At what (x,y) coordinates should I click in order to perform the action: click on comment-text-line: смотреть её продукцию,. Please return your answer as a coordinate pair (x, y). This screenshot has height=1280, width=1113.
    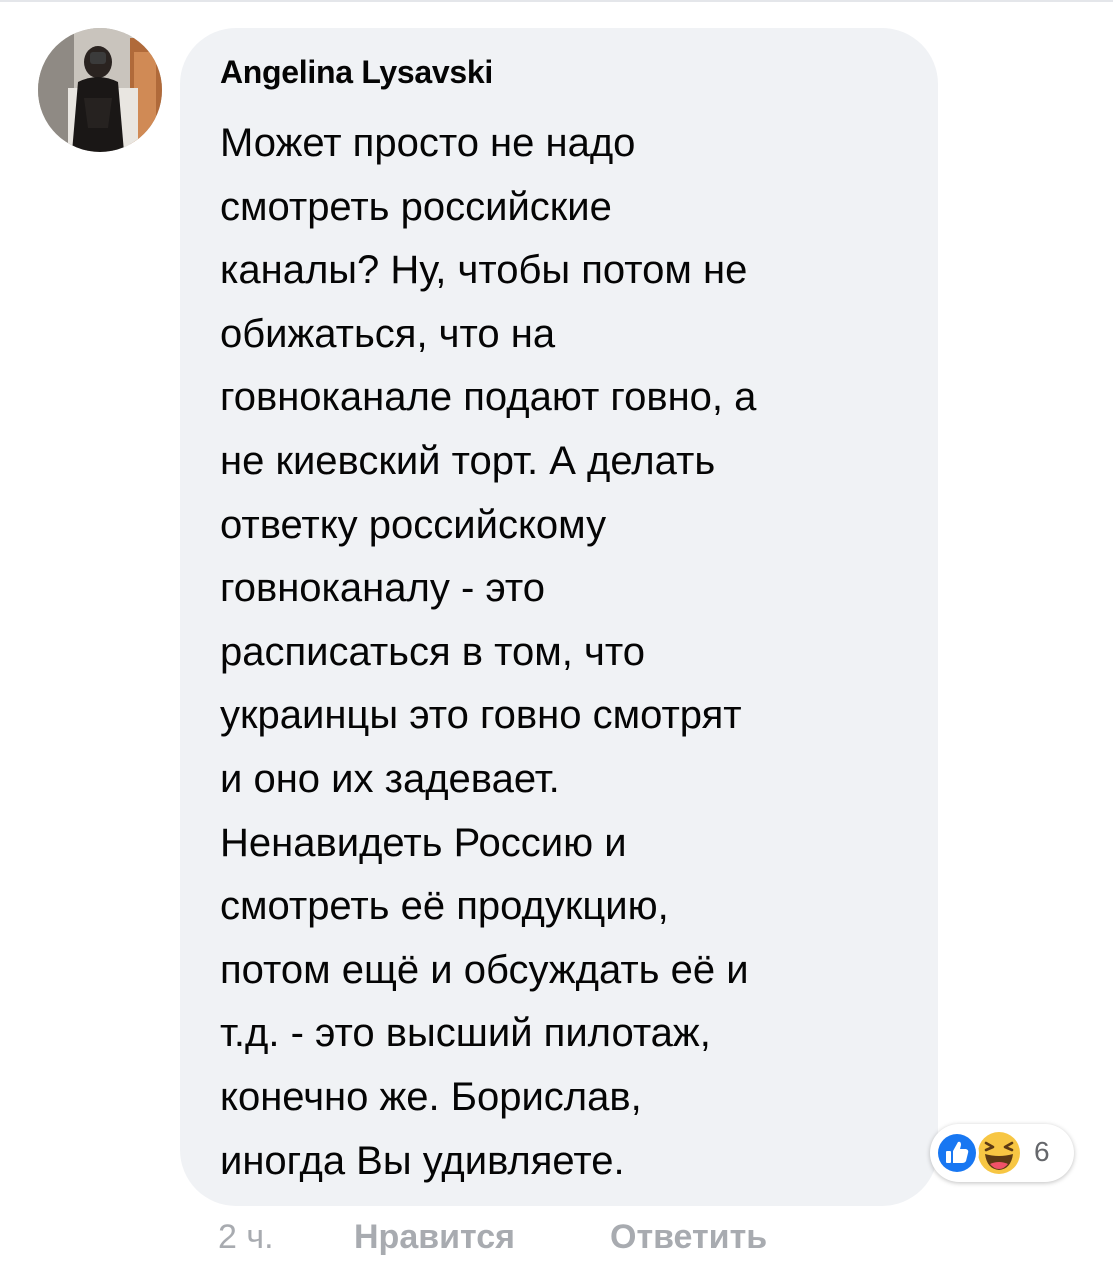
    Looking at the image, I should click on (444, 906).